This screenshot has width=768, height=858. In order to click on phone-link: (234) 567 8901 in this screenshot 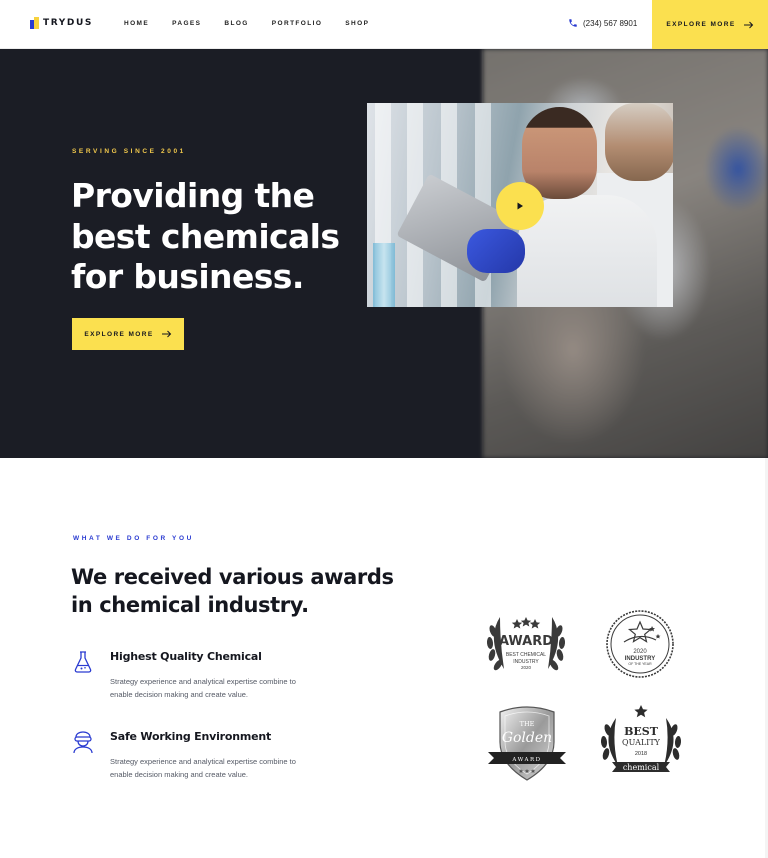, I will do `click(602, 23)`.